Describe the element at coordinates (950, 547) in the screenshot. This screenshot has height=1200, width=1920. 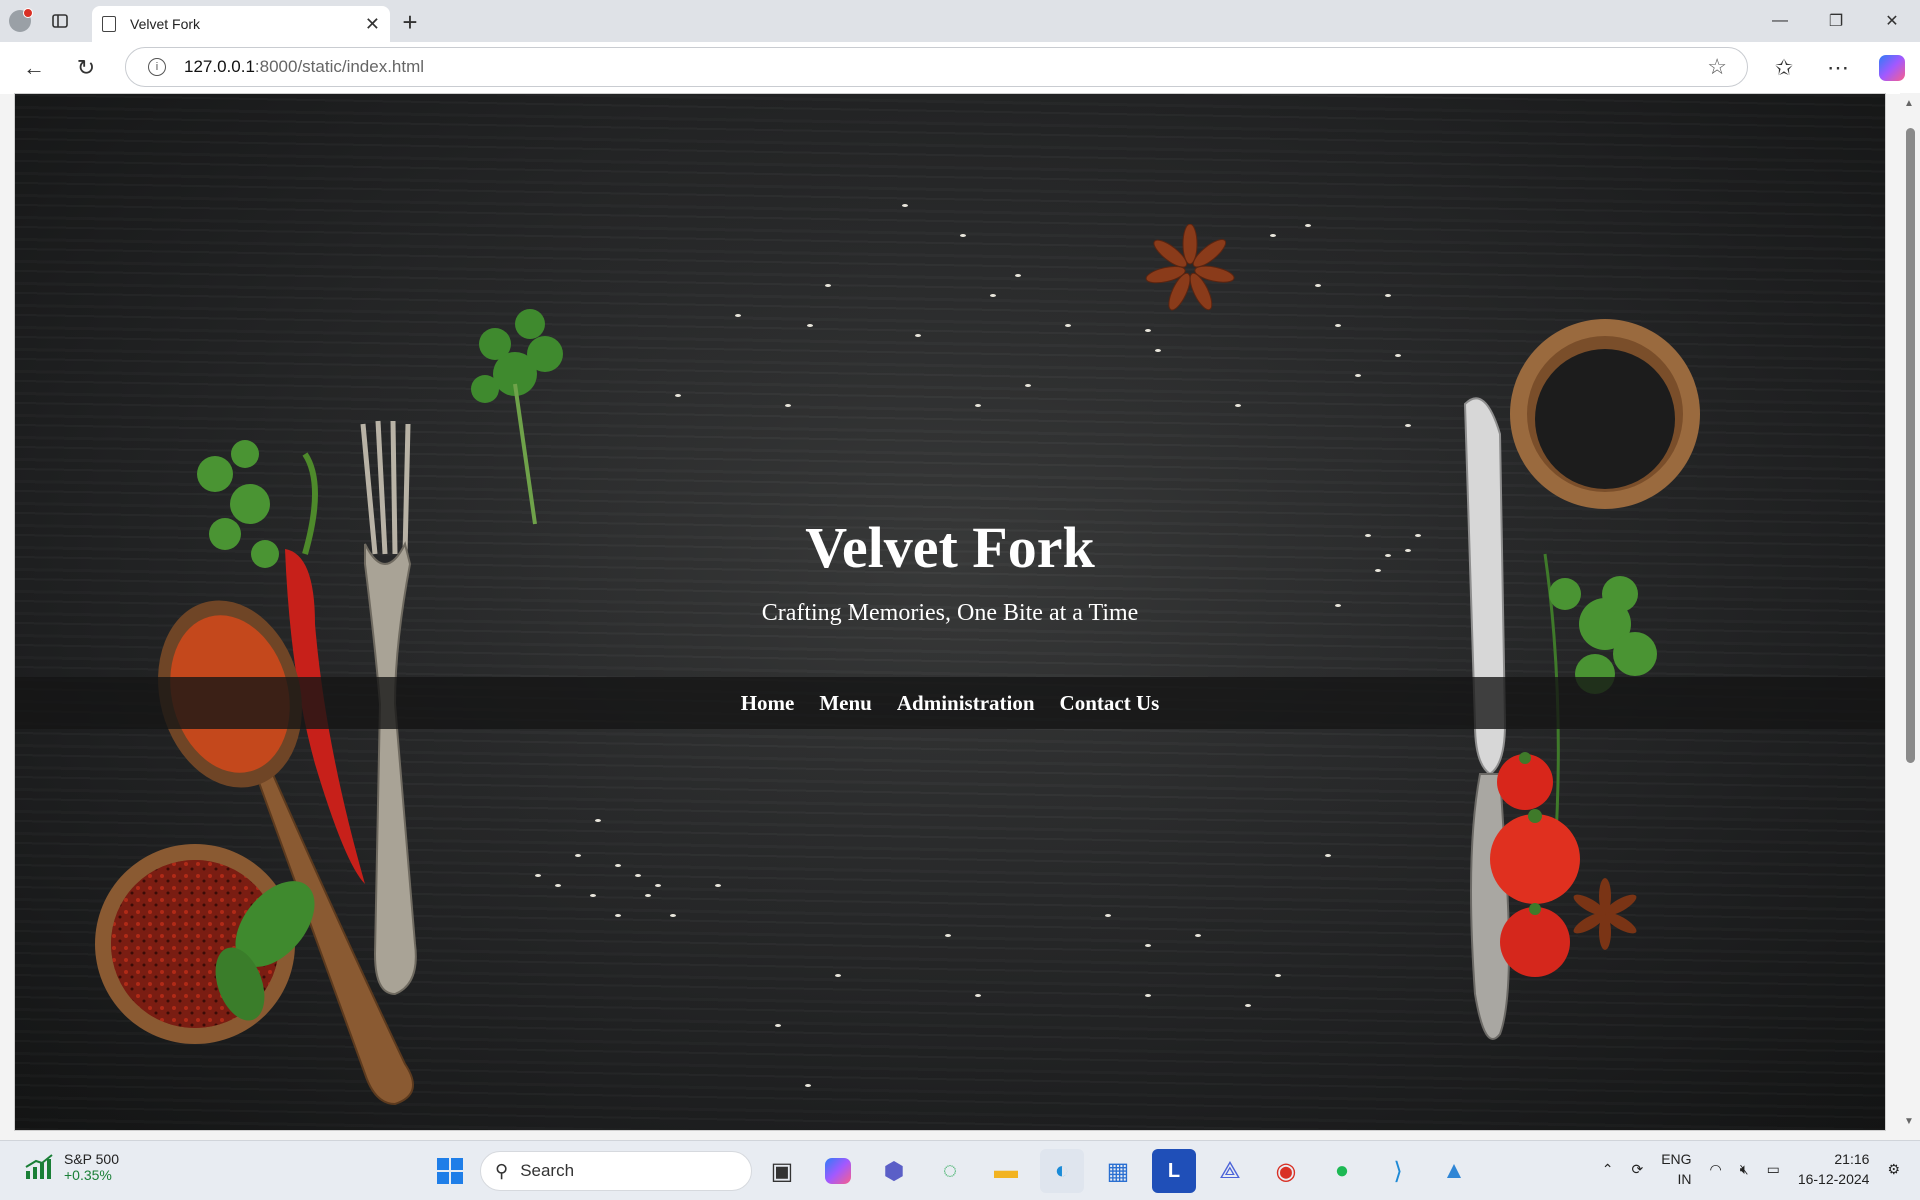
I see `site-title: Velvet Fork` at that location.